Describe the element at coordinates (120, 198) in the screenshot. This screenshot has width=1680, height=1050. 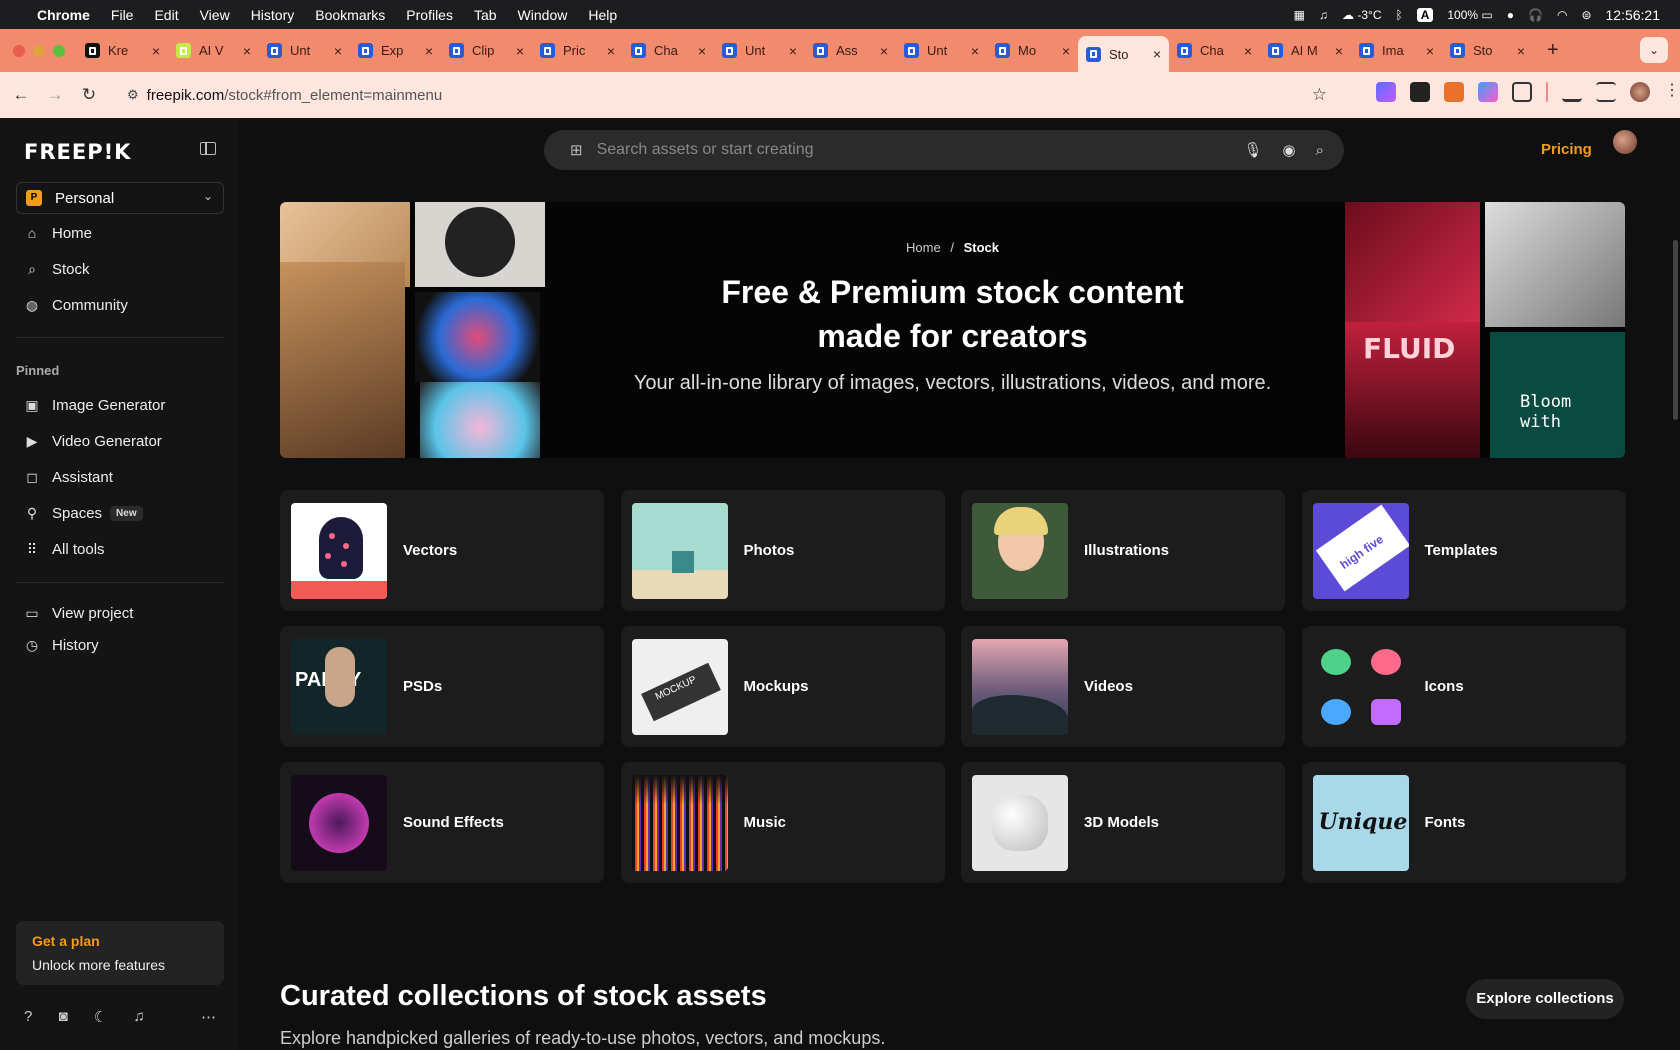
I see `workspace-selector: P Personal ⌄` at that location.